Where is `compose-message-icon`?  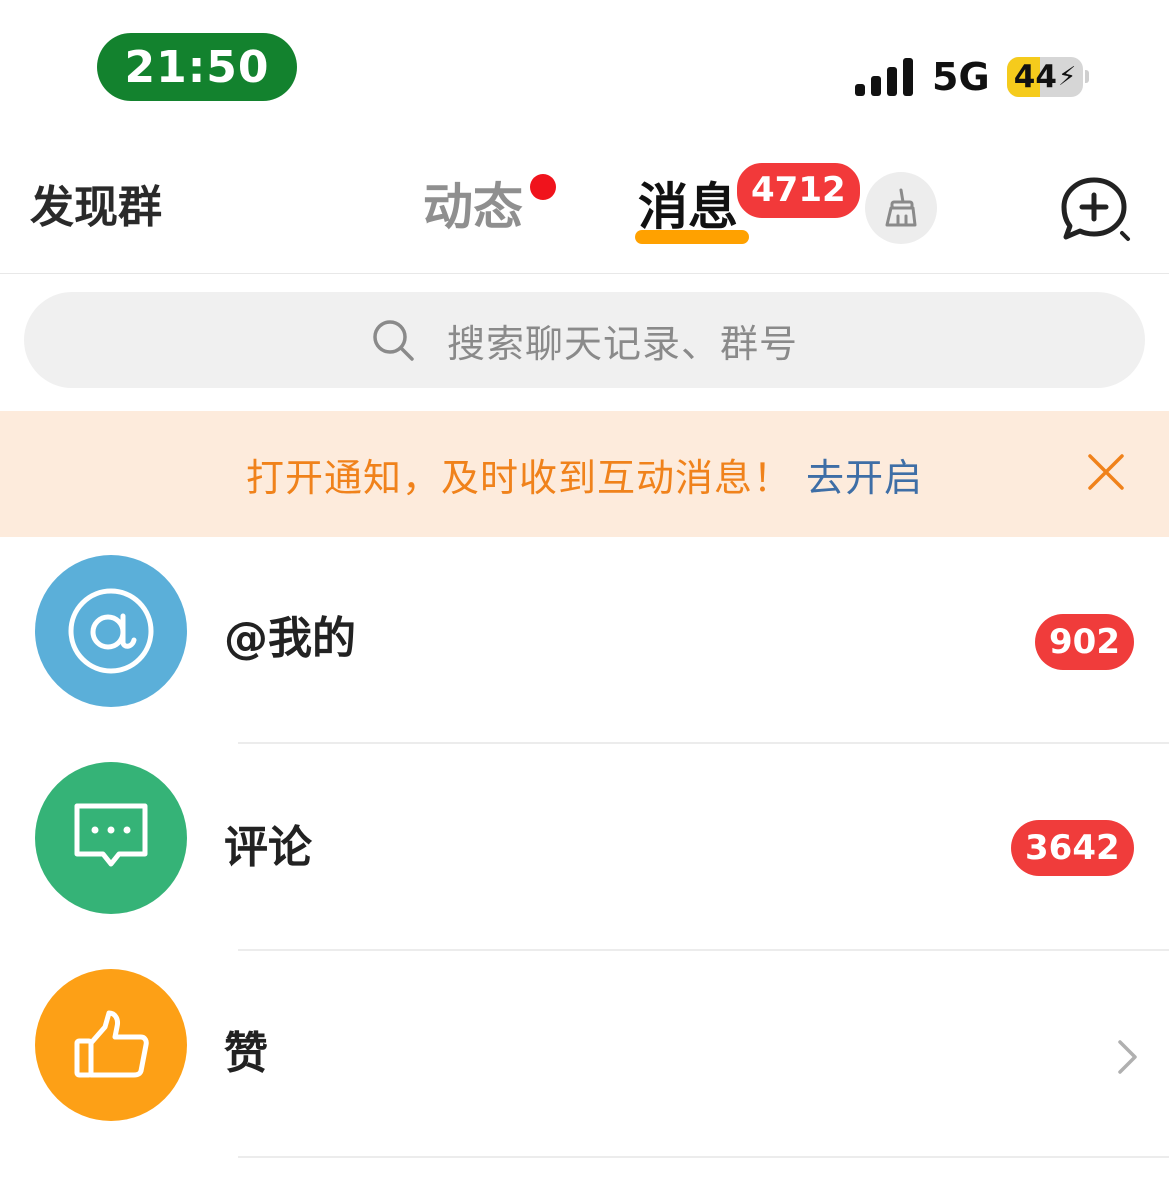
compose-message-icon is located at coordinates (1095, 210).